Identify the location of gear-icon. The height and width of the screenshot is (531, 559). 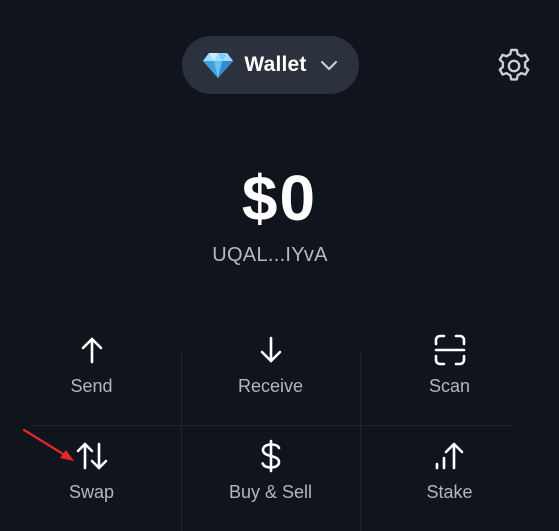
(514, 64).